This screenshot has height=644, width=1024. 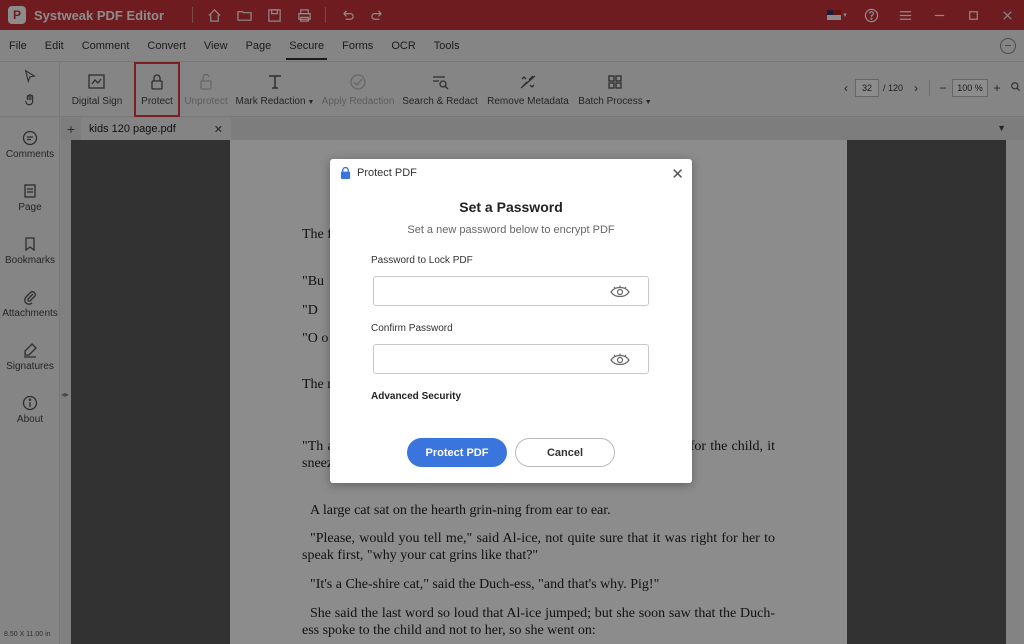 I want to click on protect-pdf-button: Protect PDF, so click(x=457, y=452).